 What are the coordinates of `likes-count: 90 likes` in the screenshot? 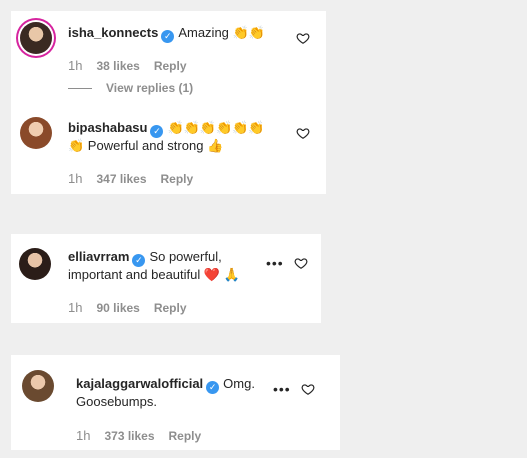 It's located at (117, 308).